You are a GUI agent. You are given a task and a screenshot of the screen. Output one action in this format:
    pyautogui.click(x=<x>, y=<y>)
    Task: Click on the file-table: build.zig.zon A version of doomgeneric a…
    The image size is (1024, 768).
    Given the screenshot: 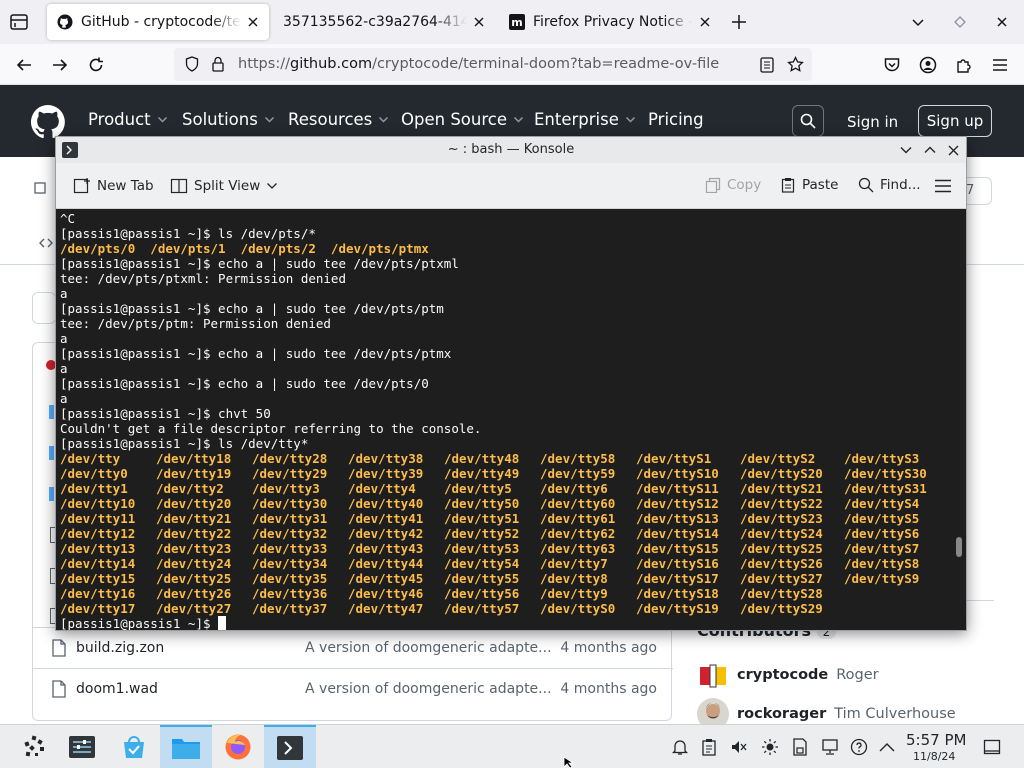 What is the action you would take?
    pyautogui.click(x=352, y=674)
    